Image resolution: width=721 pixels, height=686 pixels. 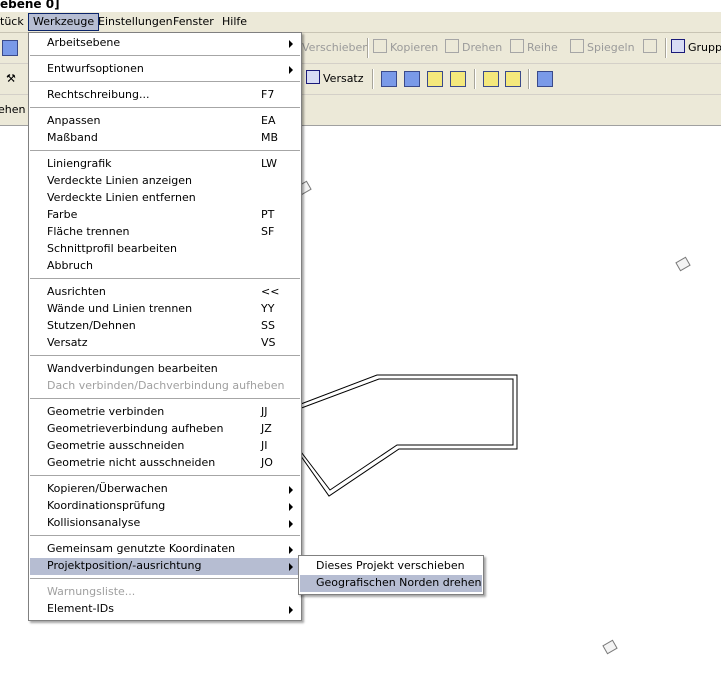 What do you see at coordinates (165, 489) in the screenshot?
I see `menu-item-kopieren-ueberwachen: Kopieren/Überwachen` at bounding box center [165, 489].